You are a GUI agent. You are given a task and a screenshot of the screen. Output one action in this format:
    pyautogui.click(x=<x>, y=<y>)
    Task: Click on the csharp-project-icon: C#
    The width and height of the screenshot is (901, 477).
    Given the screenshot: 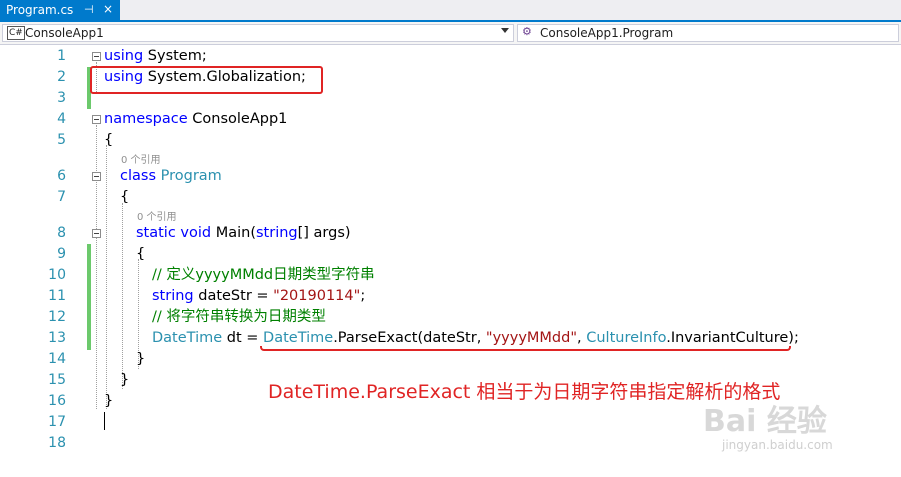 What is the action you would take?
    pyautogui.click(x=16, y=33)
    